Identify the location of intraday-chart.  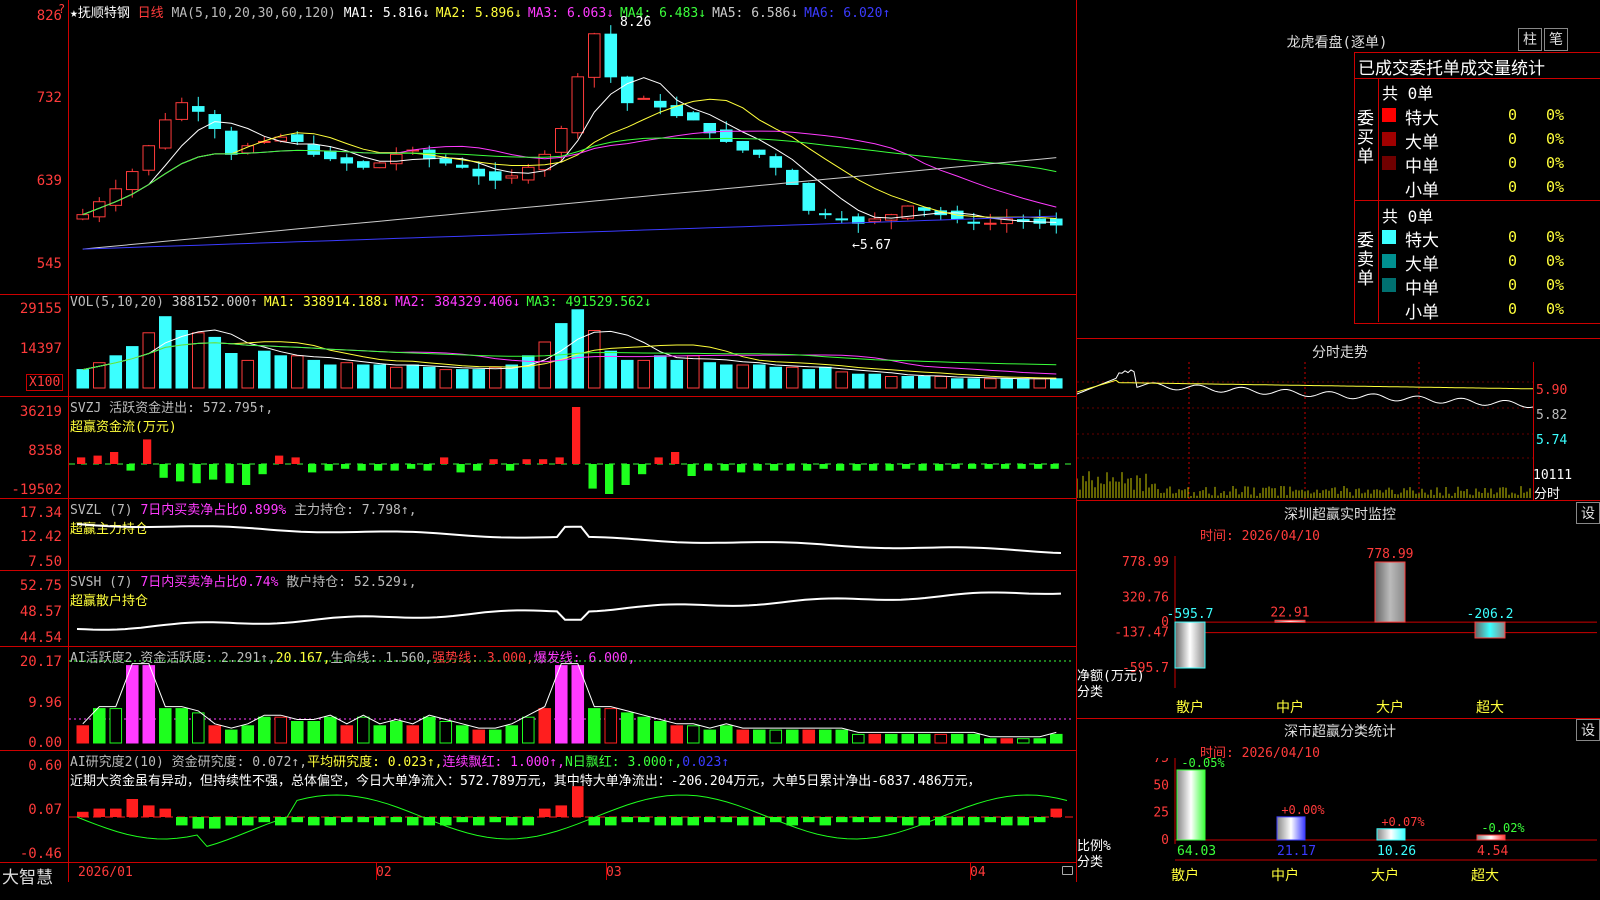
(1305, 431).